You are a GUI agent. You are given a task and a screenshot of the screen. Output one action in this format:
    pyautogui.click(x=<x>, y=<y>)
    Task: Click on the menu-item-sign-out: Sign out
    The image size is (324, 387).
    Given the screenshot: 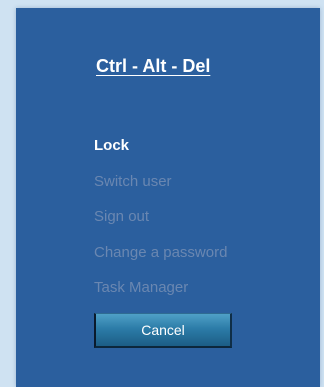 What is the action you would take?
    pyautogui.click(x=204, y=217)
    